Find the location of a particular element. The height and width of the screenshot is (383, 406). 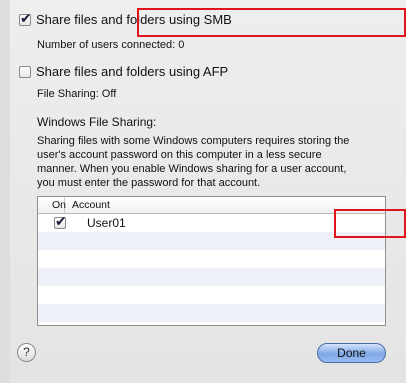

background-strip is located at coordinates (5, 191).